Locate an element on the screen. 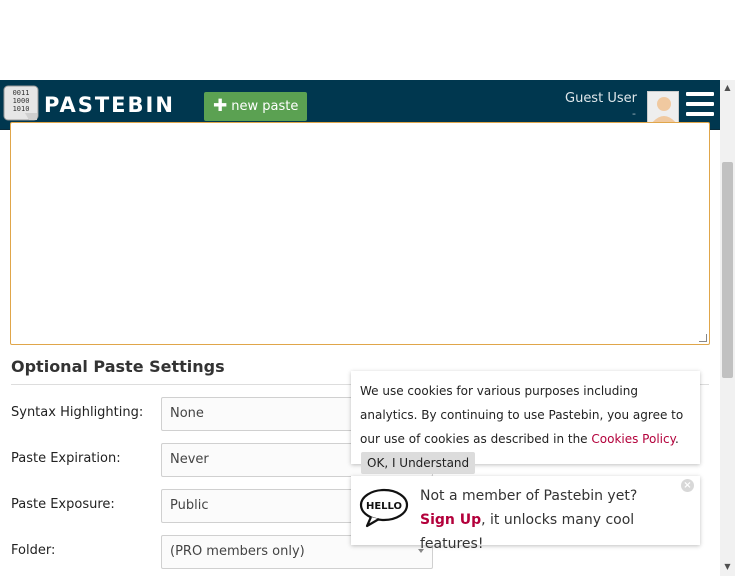 Image resolution: width=735 pixels, height=576 pixels. hello-speech-bubble-icon: HELLO is located at coordinates (384, 508).